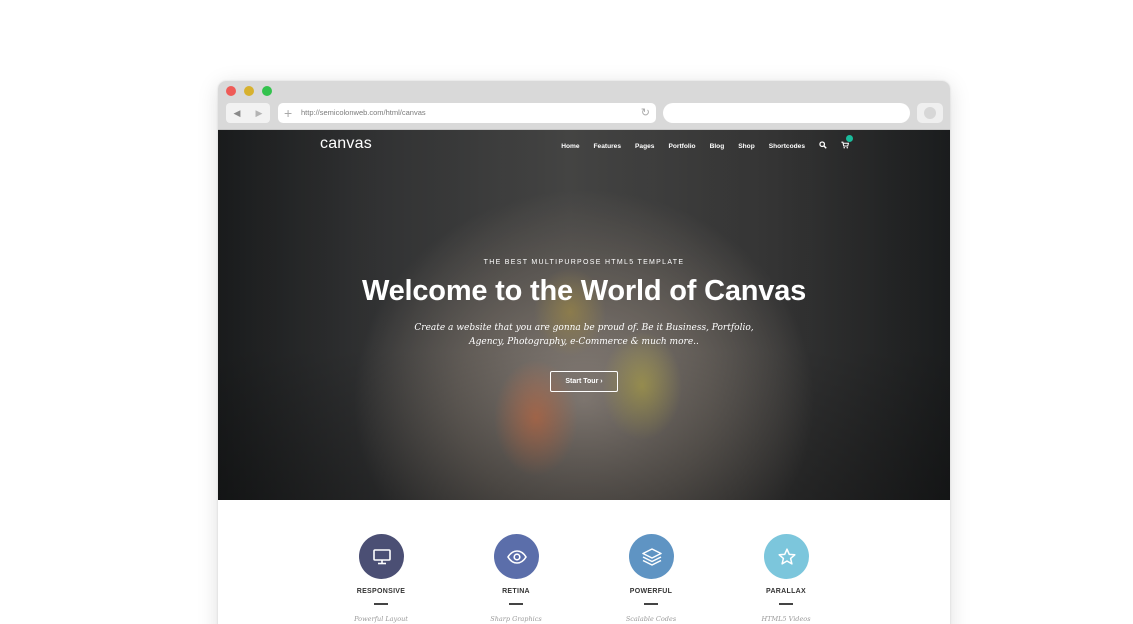  What do you see at coordinates (516, 619) in the screenshot?
I see `feature-subtitle: Sharp Graphics` at bounding box center [516, 619].